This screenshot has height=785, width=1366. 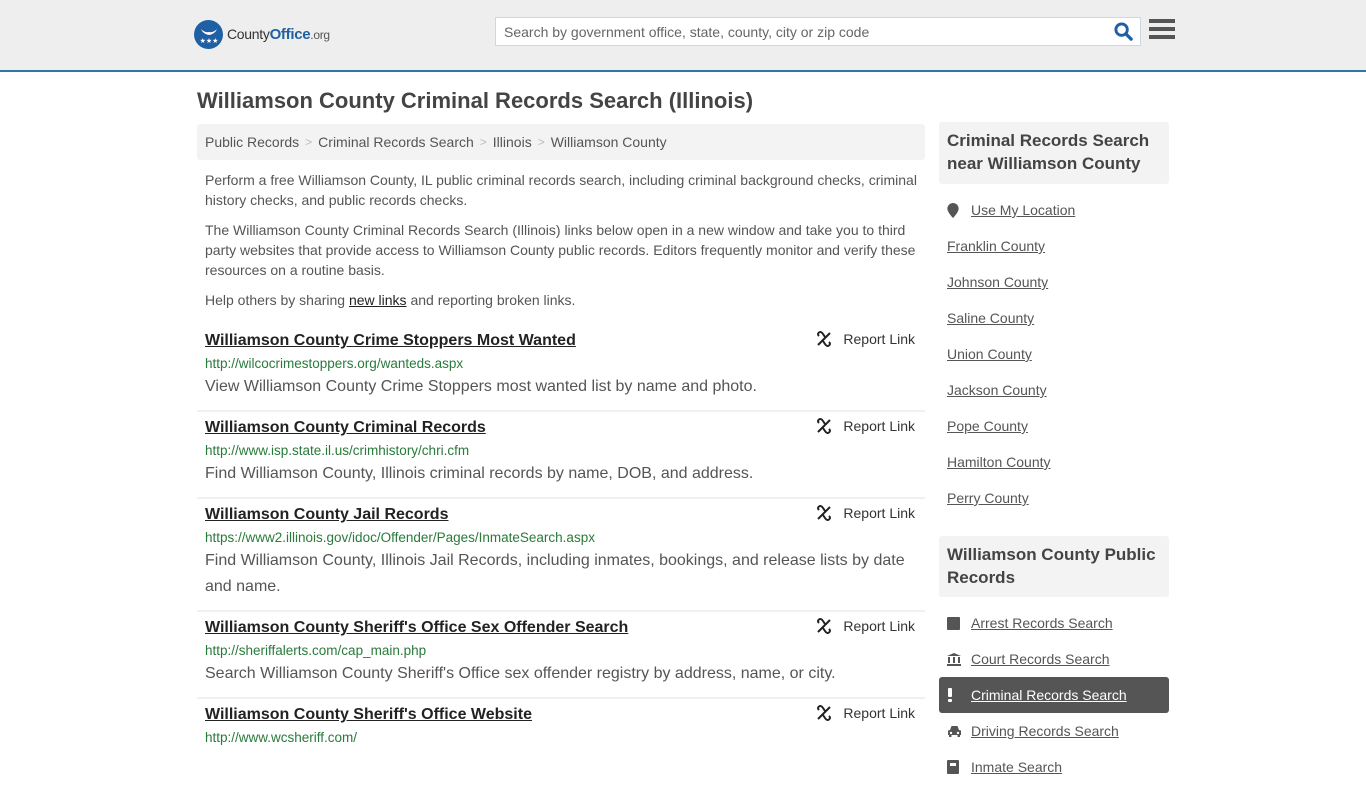 I want to click on inmate-icon, so click(x=956, y=767).